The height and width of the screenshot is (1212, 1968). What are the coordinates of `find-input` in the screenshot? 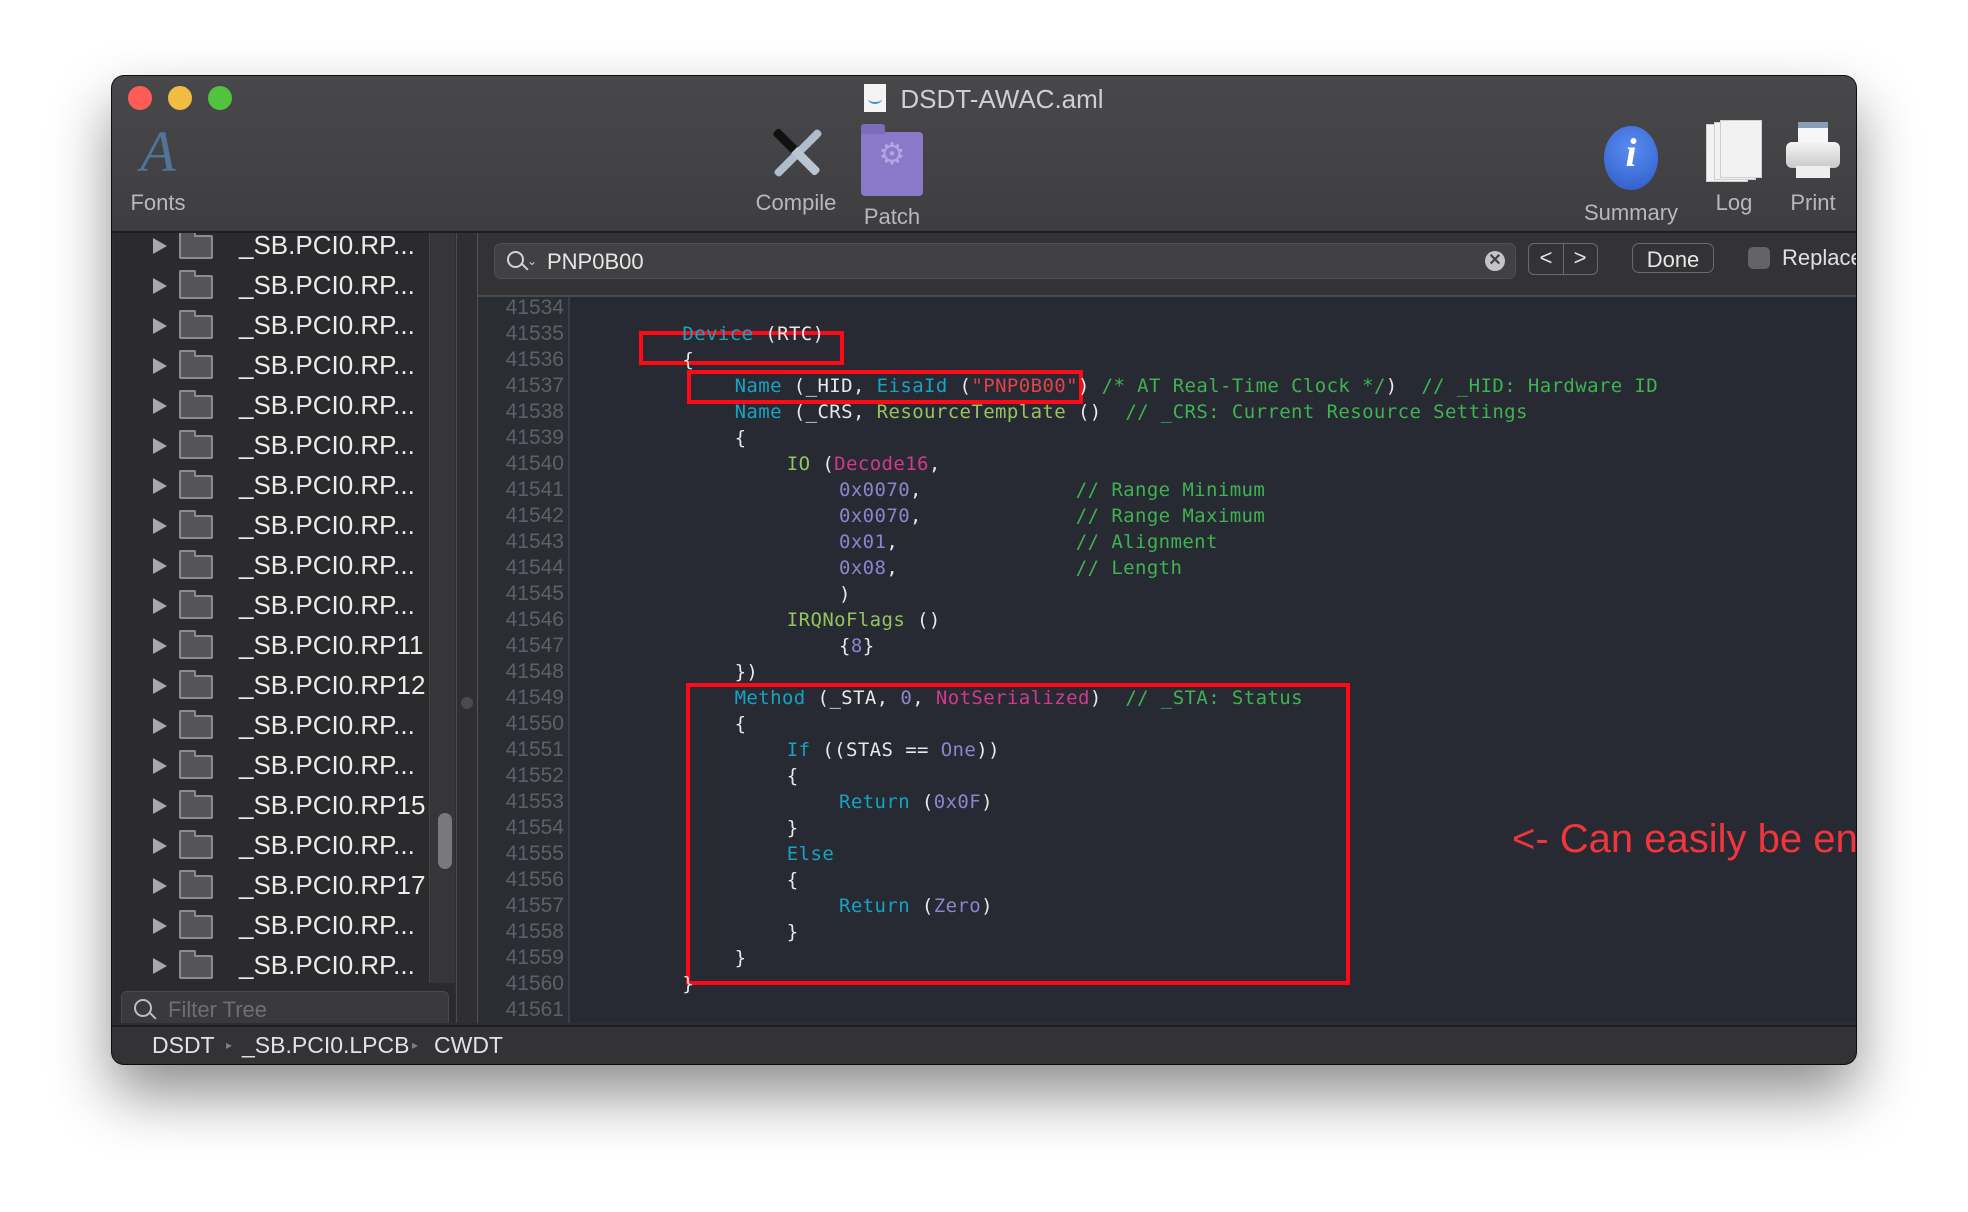 It's located at (997, 262).